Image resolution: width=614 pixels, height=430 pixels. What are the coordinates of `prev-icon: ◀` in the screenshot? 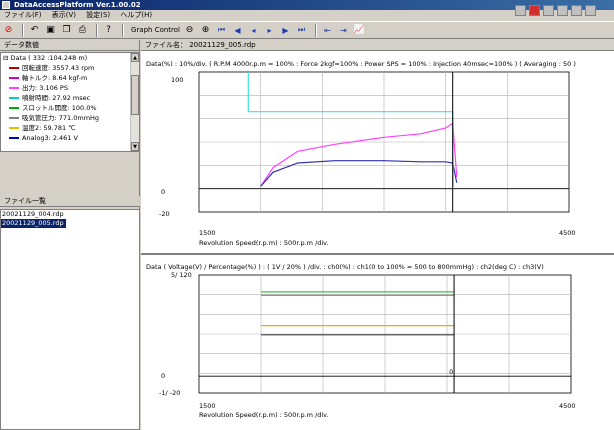 It's located at (237, 30).